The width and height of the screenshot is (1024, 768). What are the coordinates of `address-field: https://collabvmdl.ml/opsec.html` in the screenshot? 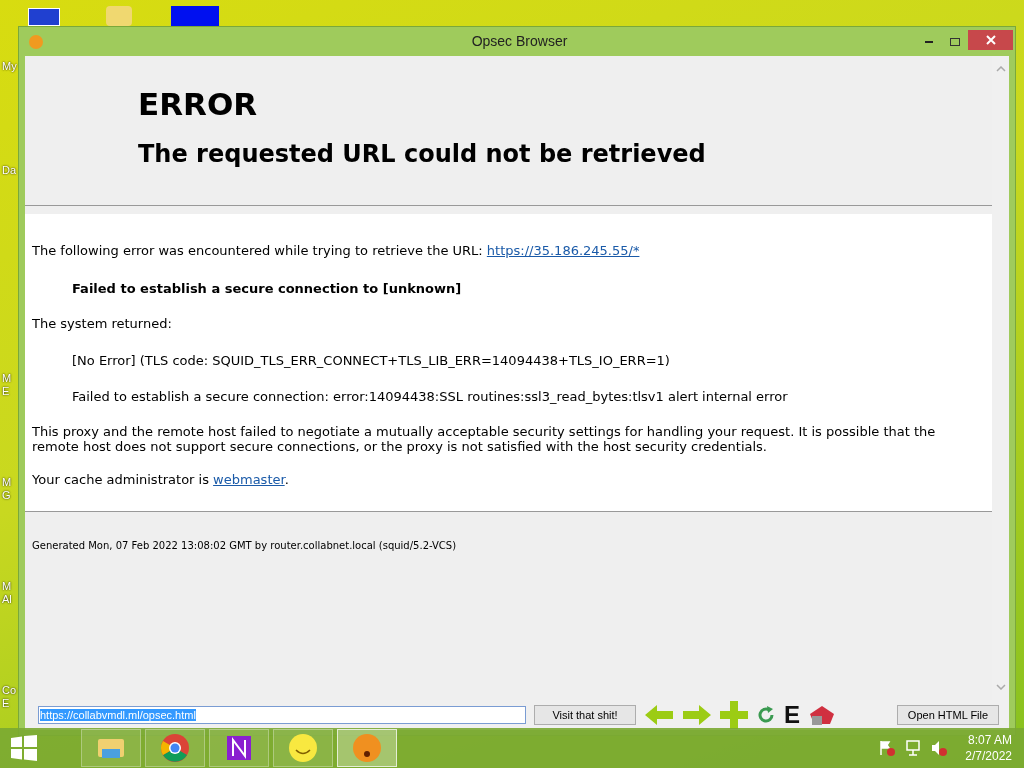 It's located at (282, 715).